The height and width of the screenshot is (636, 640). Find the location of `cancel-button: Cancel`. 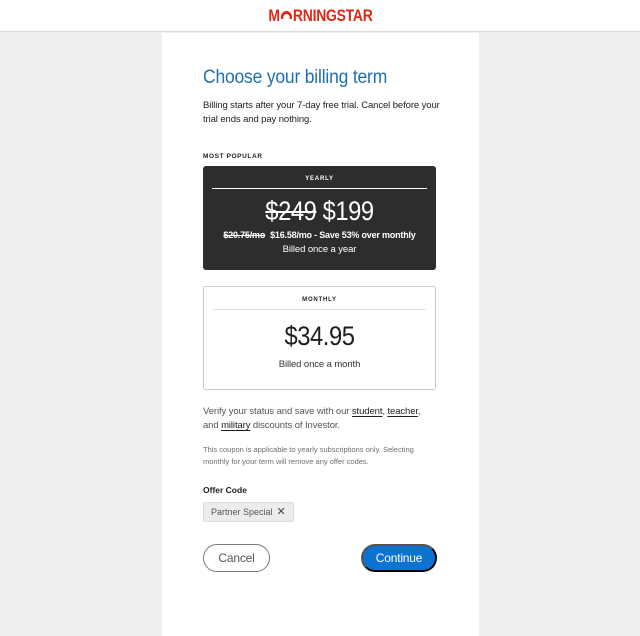

cancel-button: Cancel is located at coordinates (236, 558).